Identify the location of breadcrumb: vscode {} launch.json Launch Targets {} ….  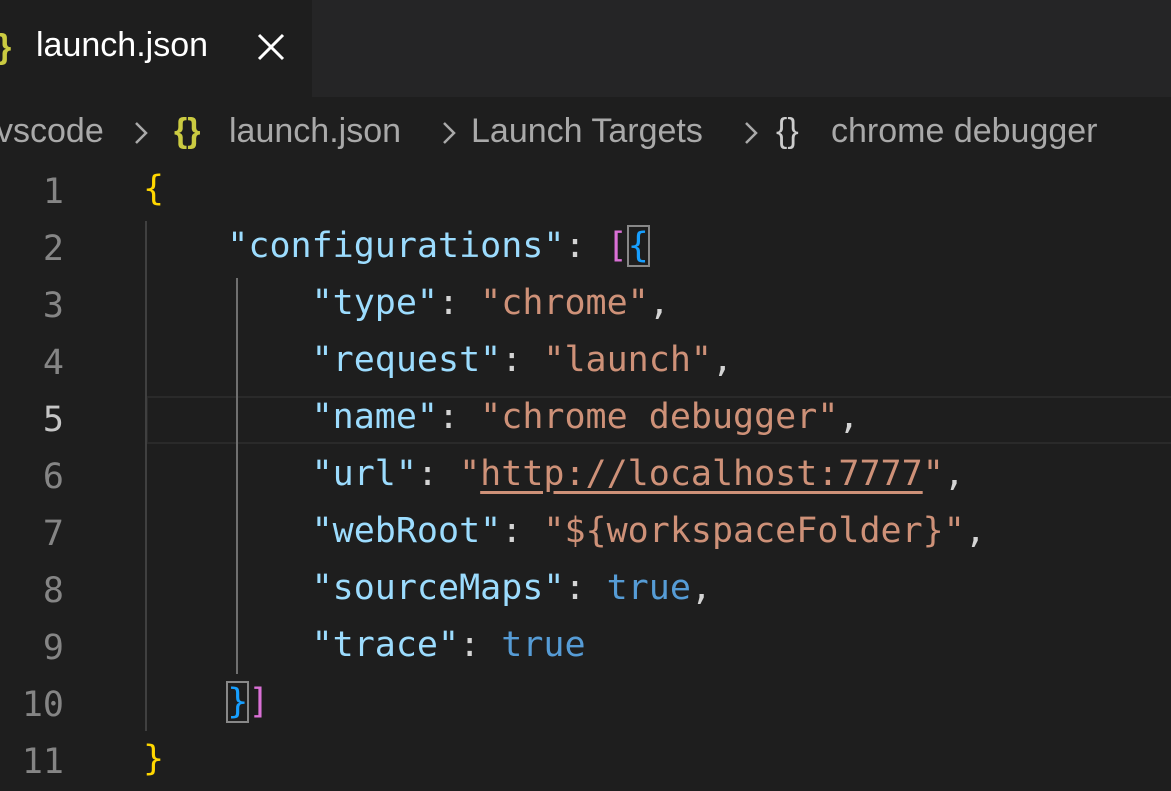
(585, 134).